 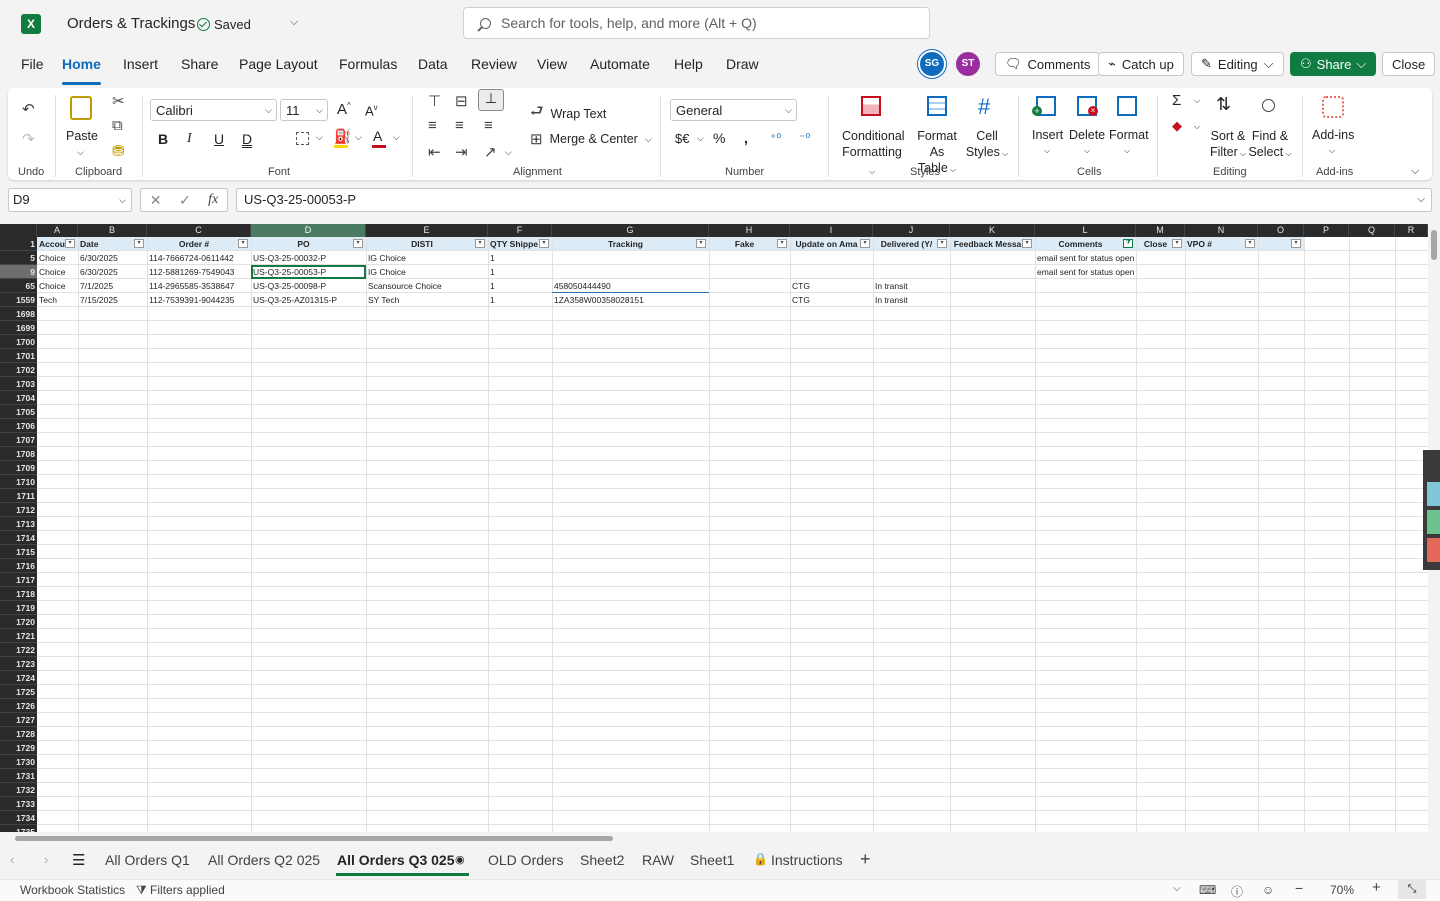 What do you see at coordinates (156, 200) in the screenshot?
I see `cancel-icon: ✕` at bounding box center [156, 200].